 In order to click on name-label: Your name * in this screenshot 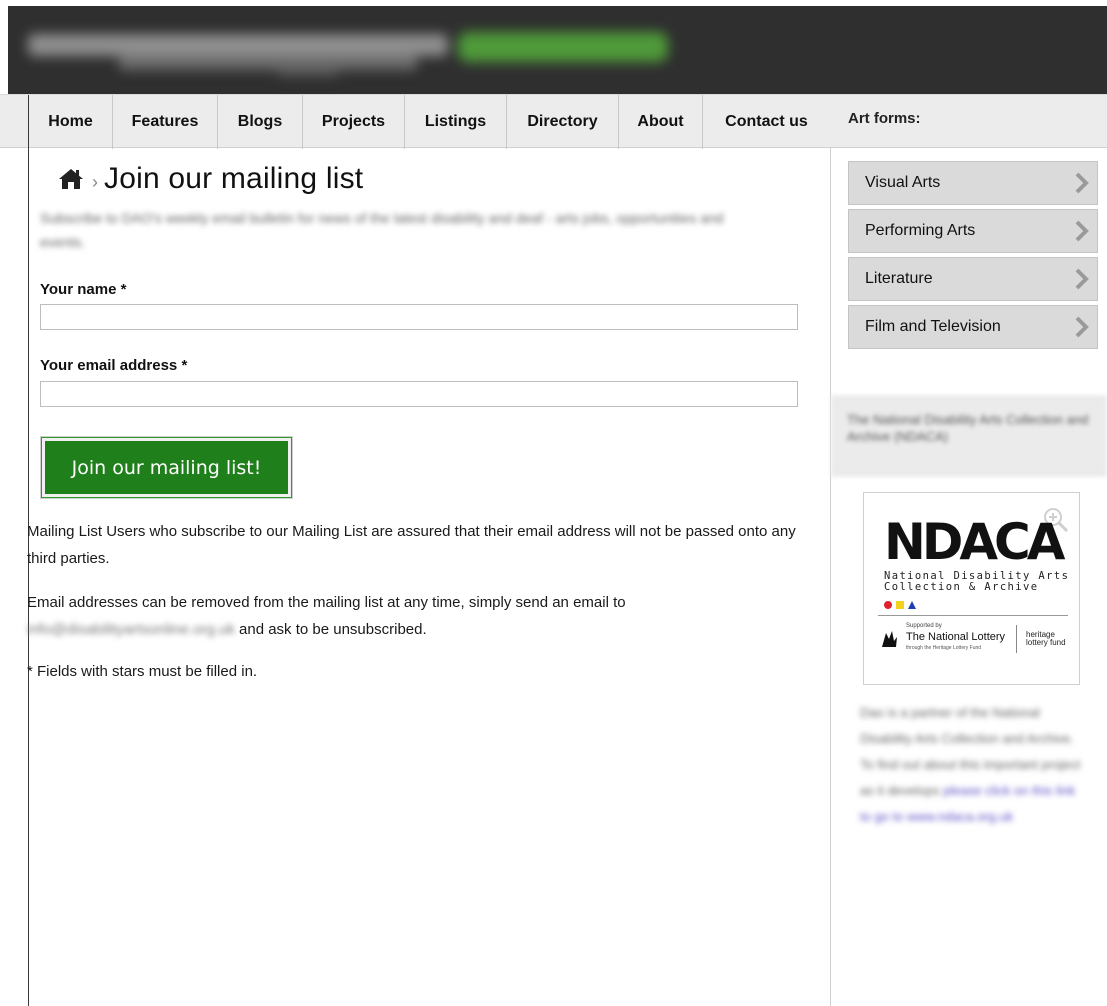, I will do `click(83, 289)`.